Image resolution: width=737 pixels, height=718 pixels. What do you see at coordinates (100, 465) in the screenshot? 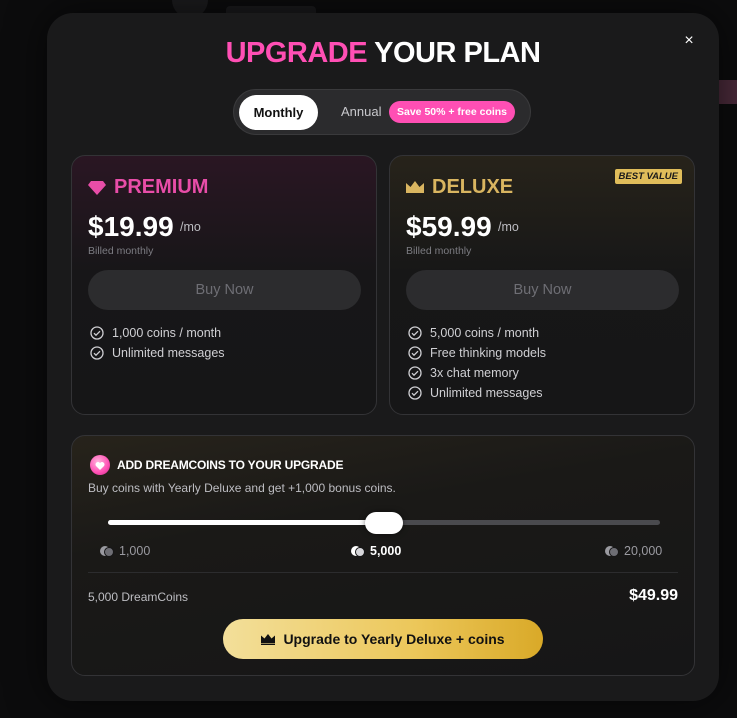
I see `heart-coin-icon` at bounding box center [100, 465].